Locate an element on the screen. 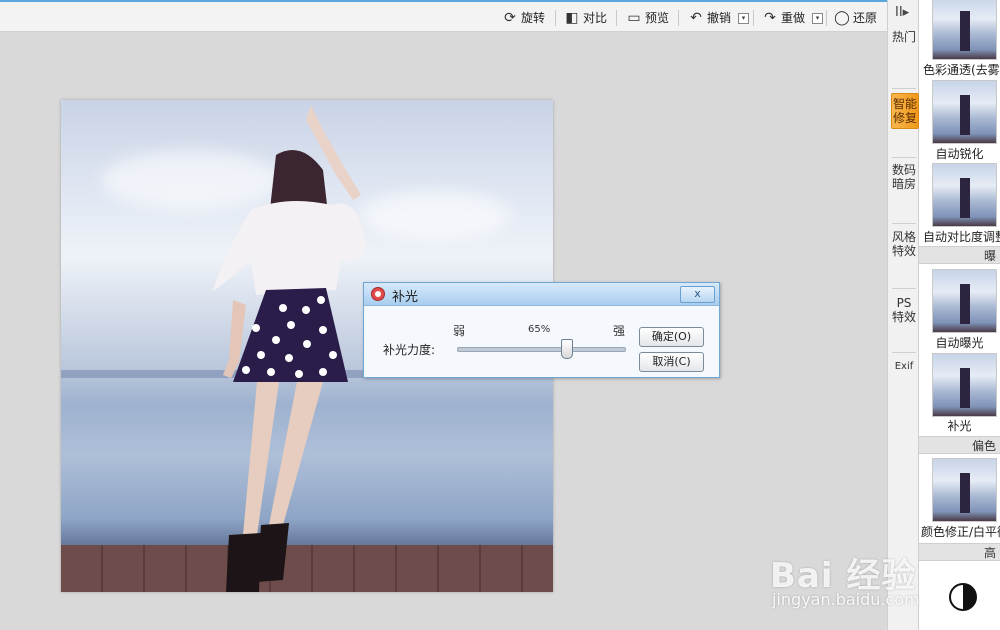 This screenshot has height=630, width=1000. strength-slider-handle is located at coordinates (566, 349).